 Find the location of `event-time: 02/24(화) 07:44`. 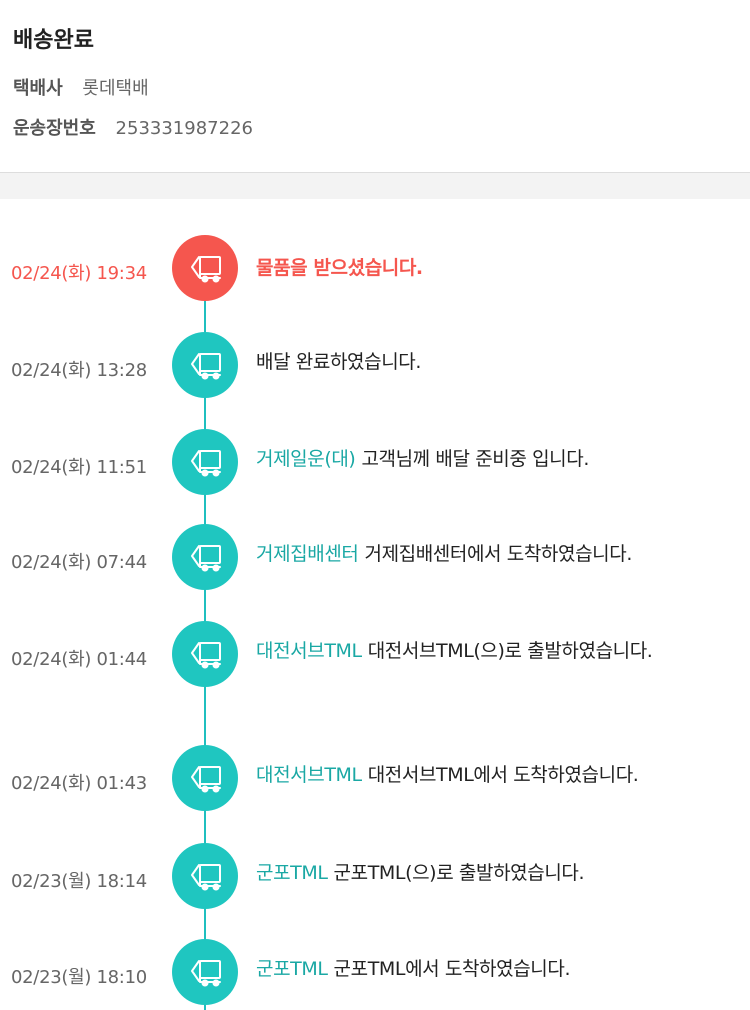

event-time: 02/24(화) 07:44 is located at coordinates (79, 562).